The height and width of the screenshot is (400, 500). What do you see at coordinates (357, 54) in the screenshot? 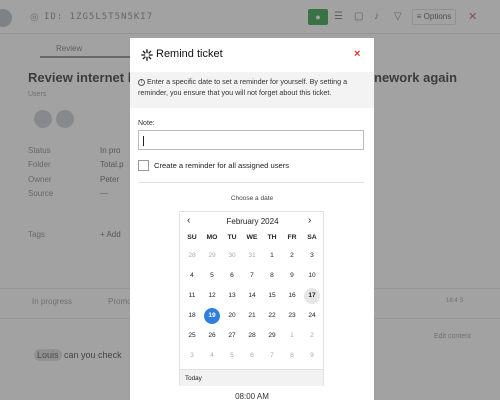
I see `close-icon: ×` at bounding box center [357, 54].